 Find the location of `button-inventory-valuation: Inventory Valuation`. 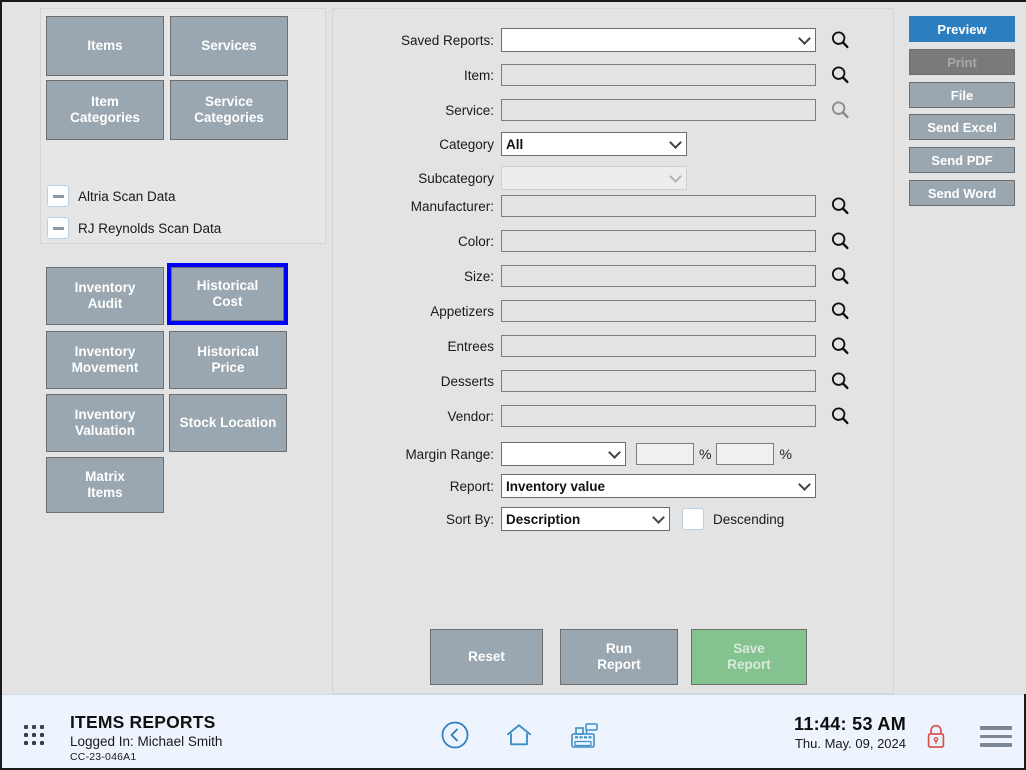

button-inventory-valuation: Inventory Valuation is located at coordinates (105, 423).